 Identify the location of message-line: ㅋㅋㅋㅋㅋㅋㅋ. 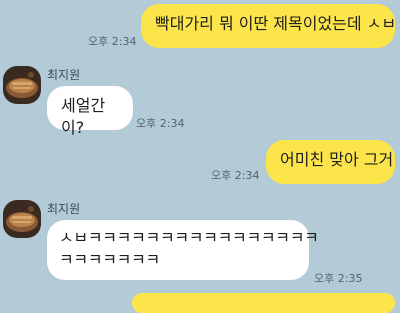
(109, 259).